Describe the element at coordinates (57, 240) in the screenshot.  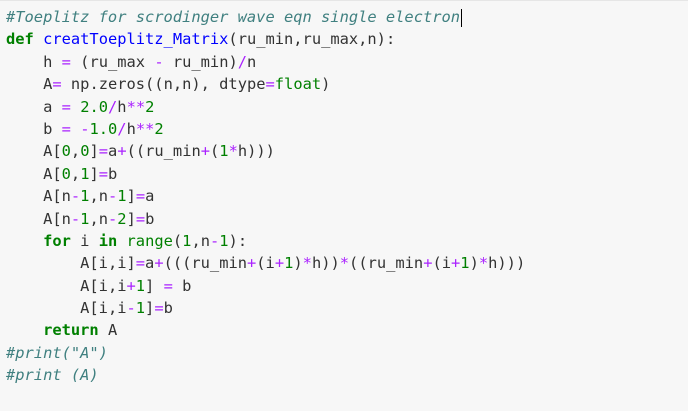
I see `code-token: for` at that location.